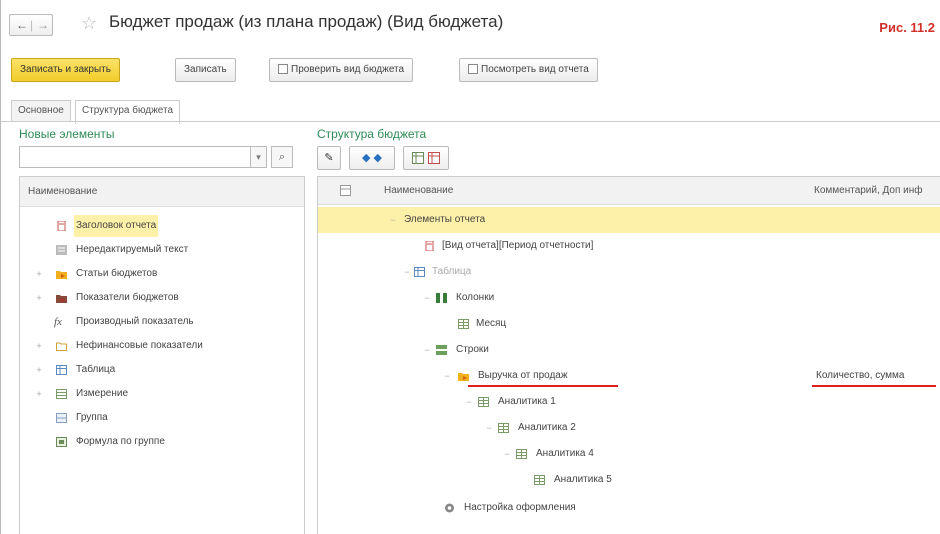 Image resolution: width=940 pixels, height=534 pixels. Describe the element at coordinates (629, 272) in the screenshot. I see `tree-row: − Таблица` at that location.